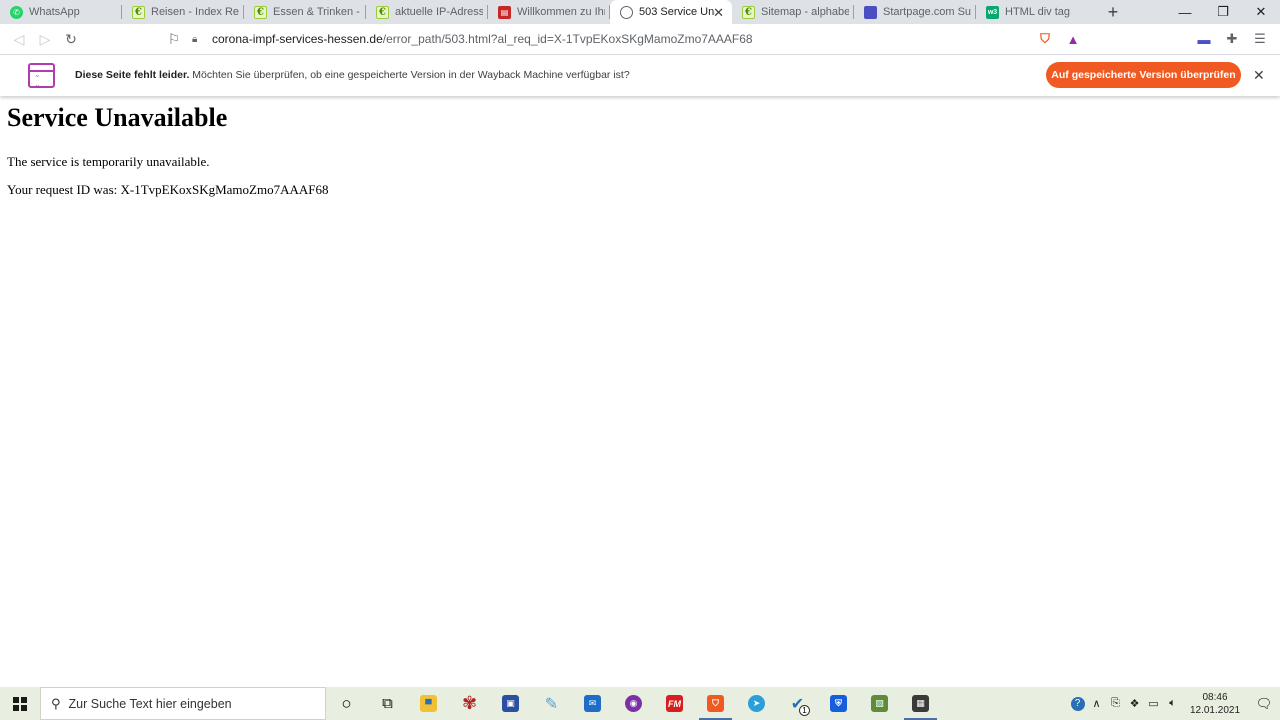  I want to click on tab-label: Willkommen zu Ihre, so click(561, 12).